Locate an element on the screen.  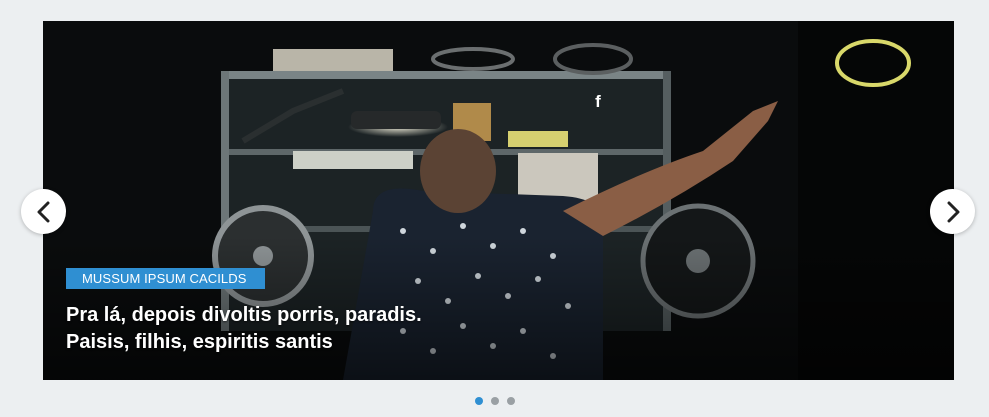
category-badge: MUSSUM IPSUM CACILDS is located at coordinates (165, 278).